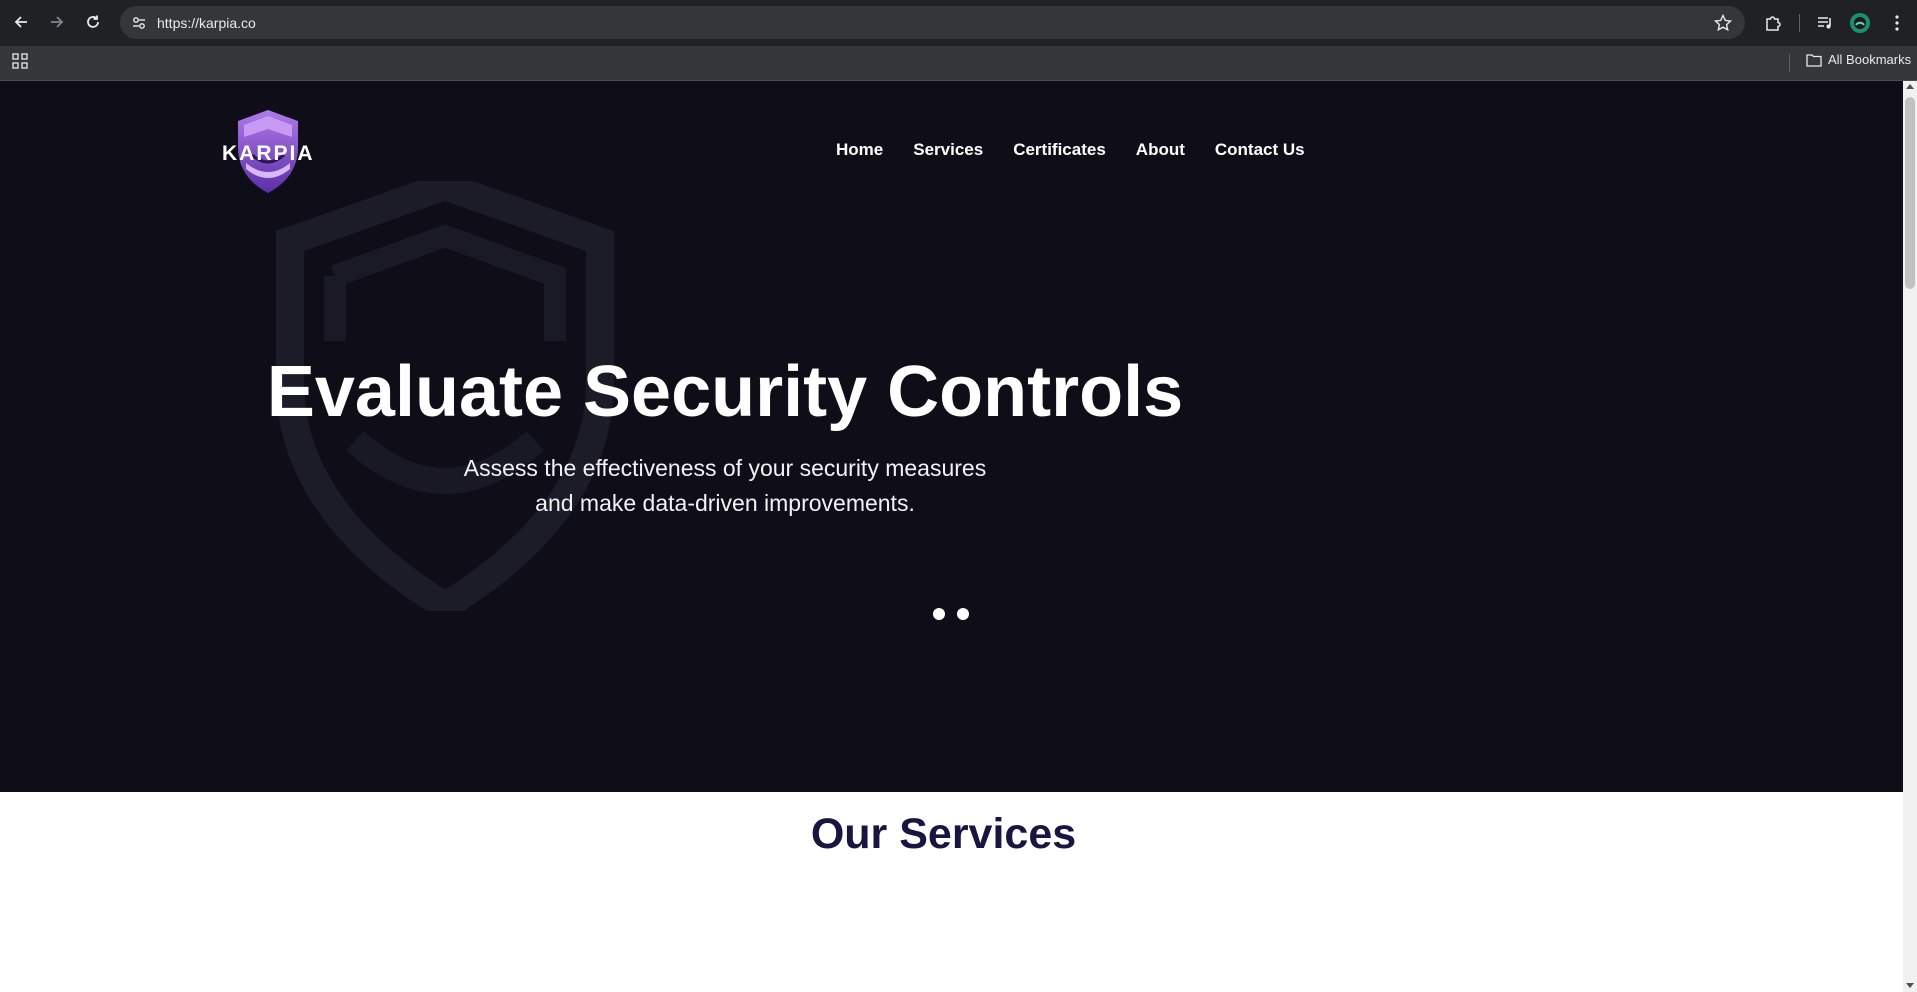 The height and width of the screenshot is (992, 1917). What do you see at coordinates (1260, 150) in the screenshot?
I see `nav-contact-us: Contact Us` at bounding box center [1260, 150].